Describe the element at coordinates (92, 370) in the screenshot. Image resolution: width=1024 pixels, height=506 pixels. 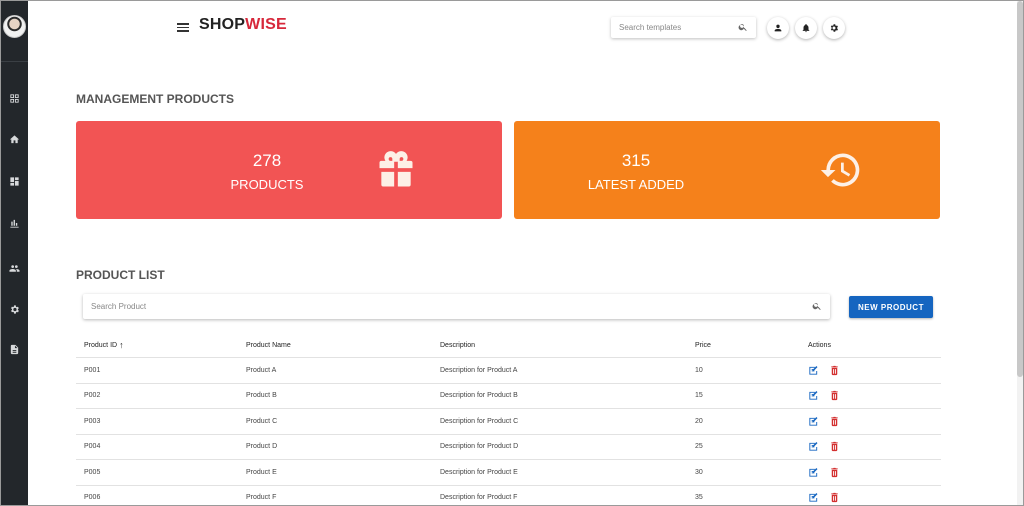
I see `cell-product-id: P001` at that location.